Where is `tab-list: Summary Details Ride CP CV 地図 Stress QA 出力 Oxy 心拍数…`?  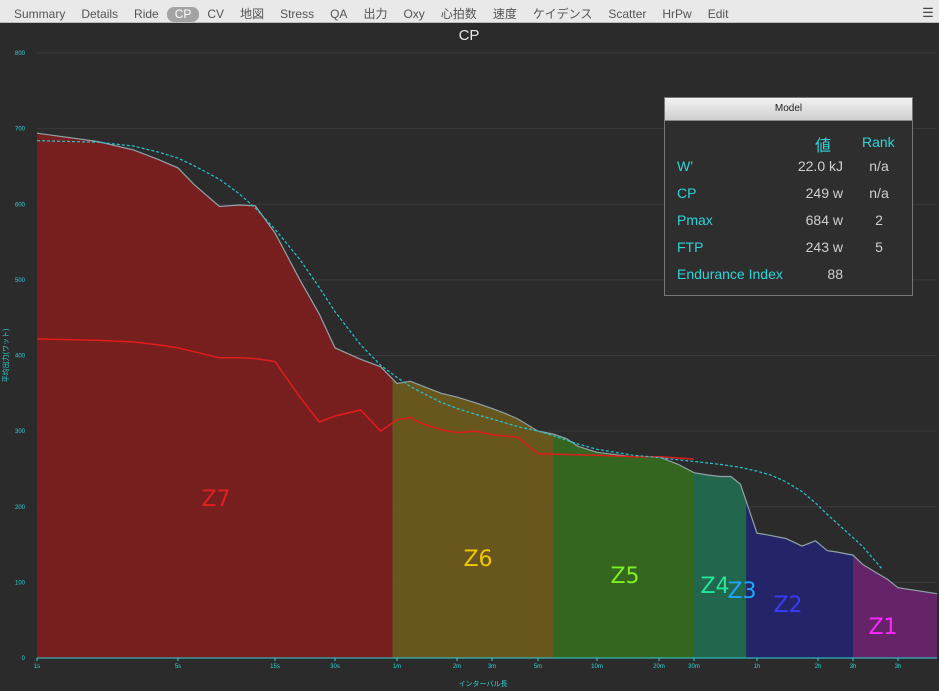 tab-list: Summary Details Ride CP CV 地図 Stress QA 出力 Oxy 心拍数… is located at coordinates (371, 14).